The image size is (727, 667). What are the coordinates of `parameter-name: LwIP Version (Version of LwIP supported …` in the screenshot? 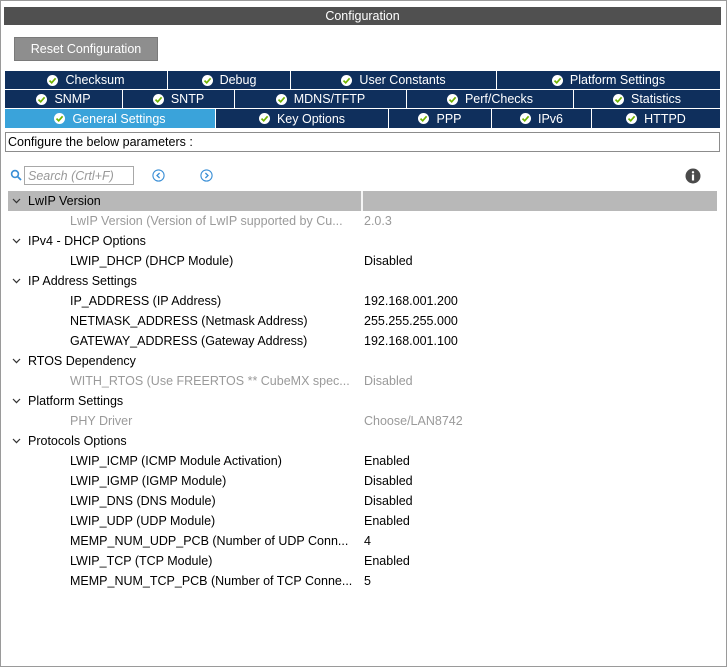 It's located at (206, 221).